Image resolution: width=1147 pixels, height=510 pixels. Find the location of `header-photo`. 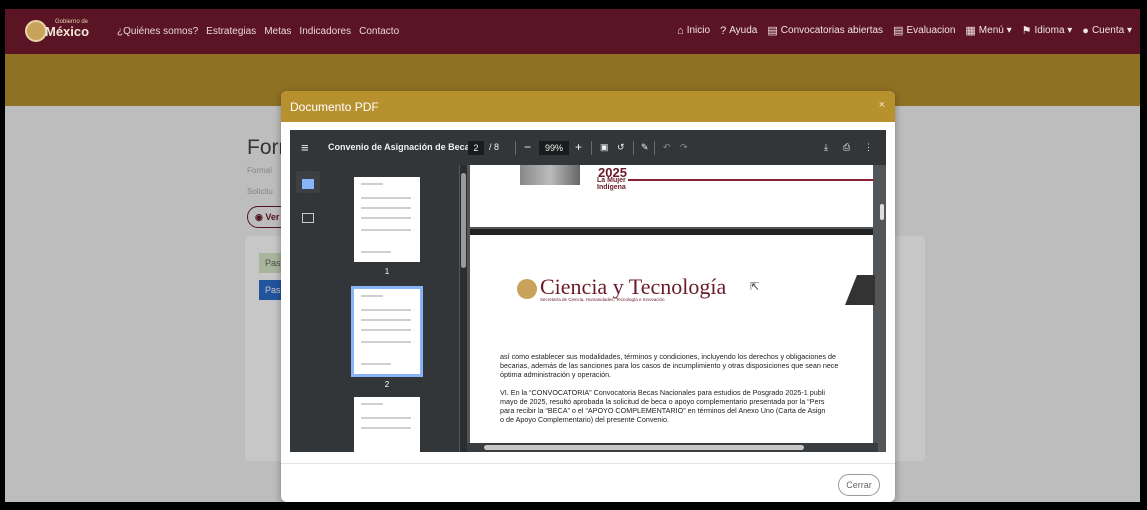

header-photo is located at coordinates (550, 175).